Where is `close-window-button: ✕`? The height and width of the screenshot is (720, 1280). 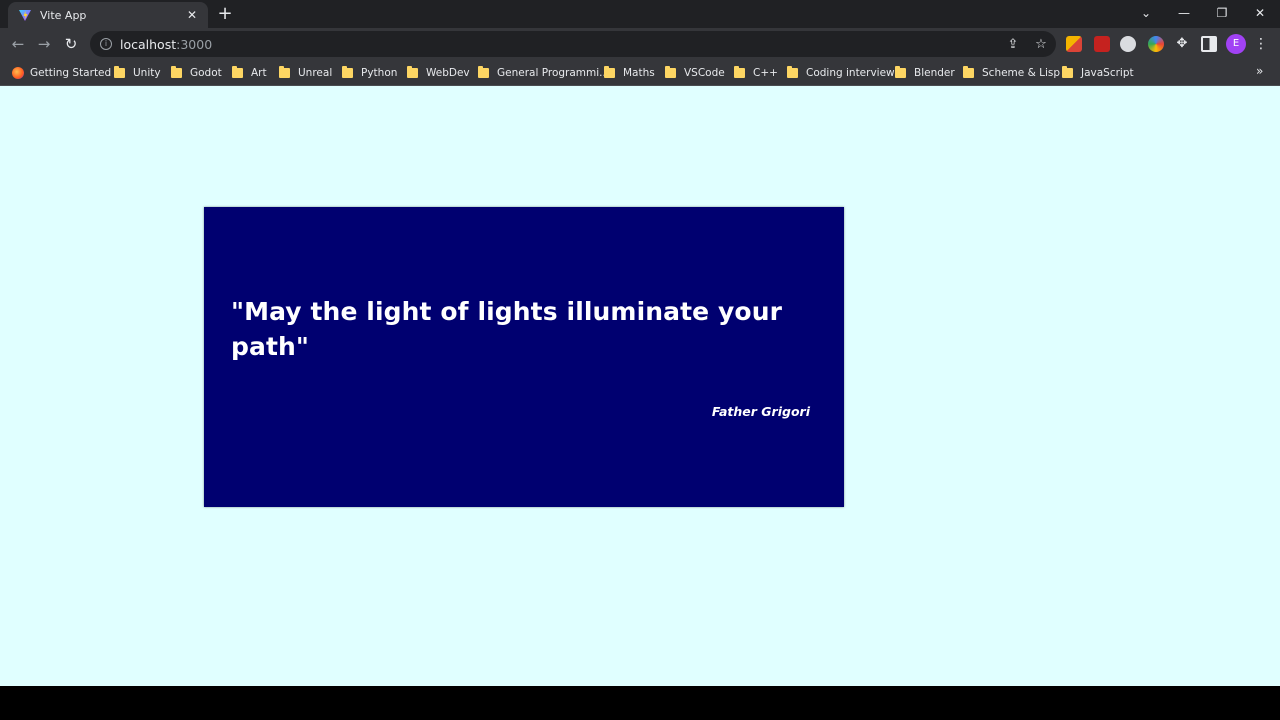
close-window-button: ✕ is located at coordinates (1260, 14).